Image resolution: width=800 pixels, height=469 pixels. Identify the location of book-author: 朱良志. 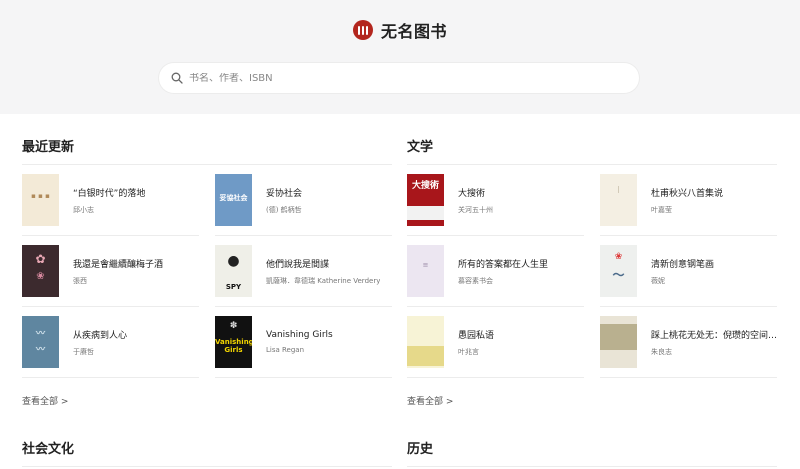
(661, 351).